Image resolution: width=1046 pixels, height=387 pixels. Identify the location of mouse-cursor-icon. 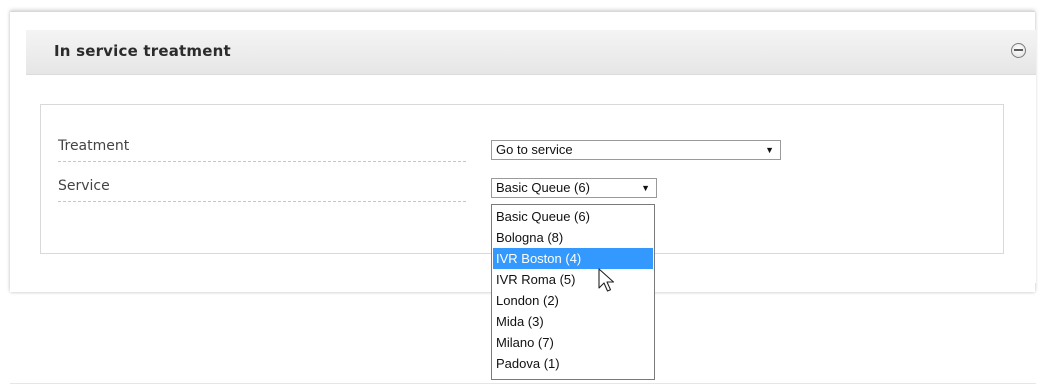
(606, 280).